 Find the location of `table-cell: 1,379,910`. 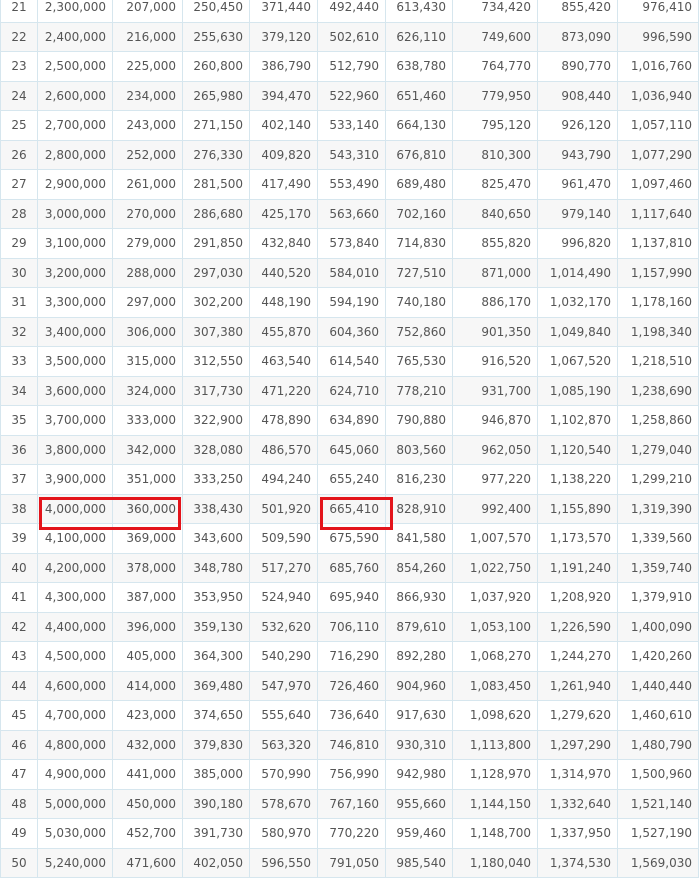

table-cell: 1,379,910 is located at coordinates (658, 597).